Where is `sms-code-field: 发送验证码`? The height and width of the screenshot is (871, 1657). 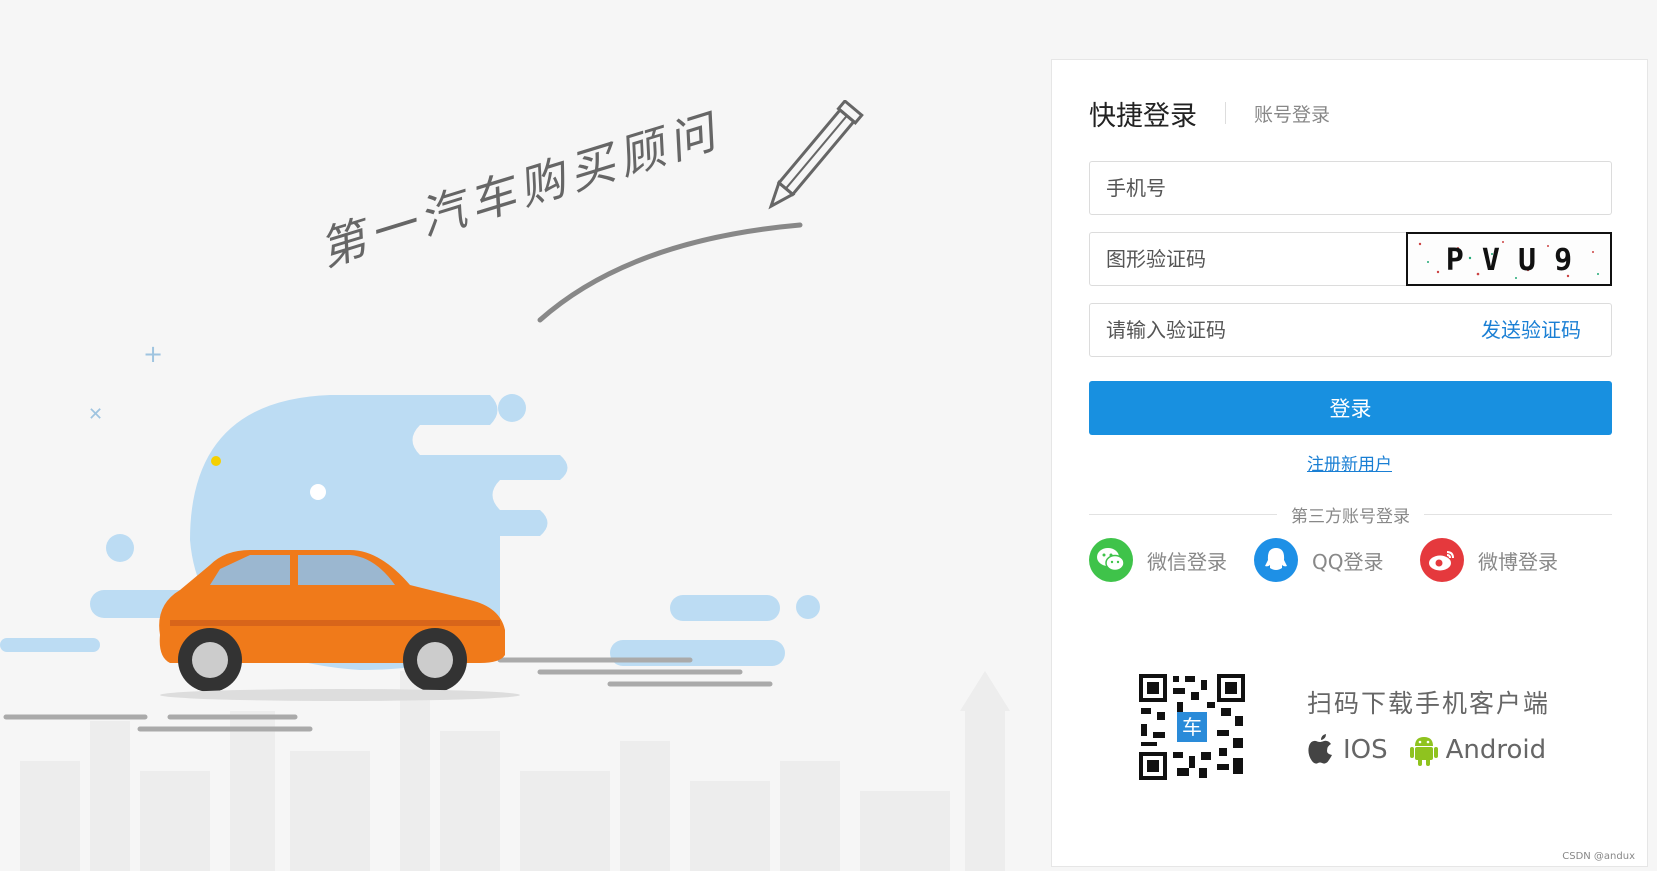
sms-code-field: 发送验证码 is located at coordinates (1350, 330).